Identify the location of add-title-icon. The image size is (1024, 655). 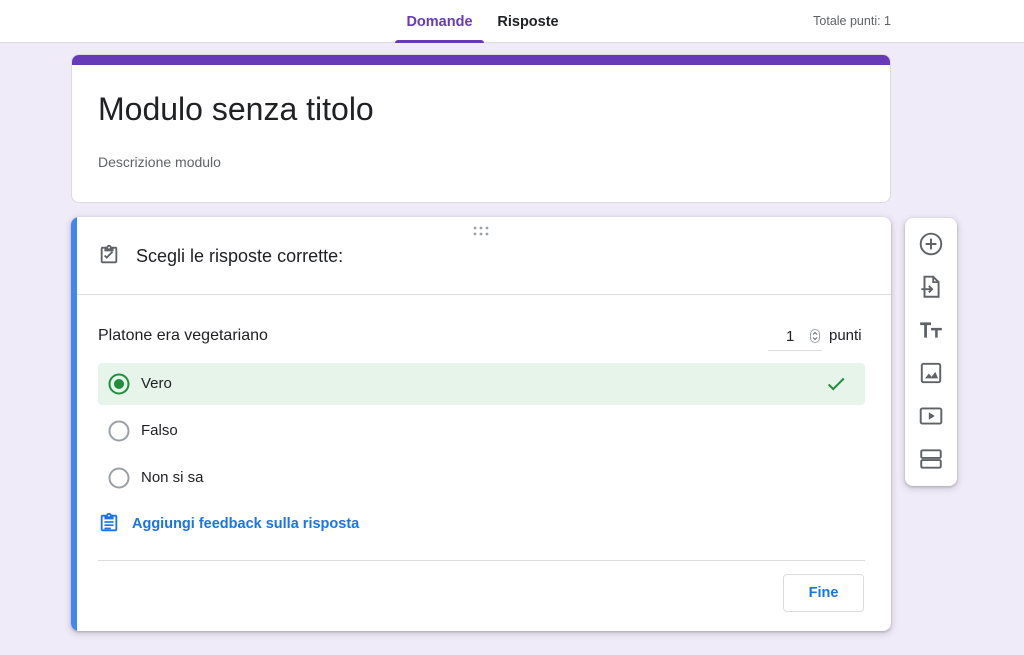
(931, 330).